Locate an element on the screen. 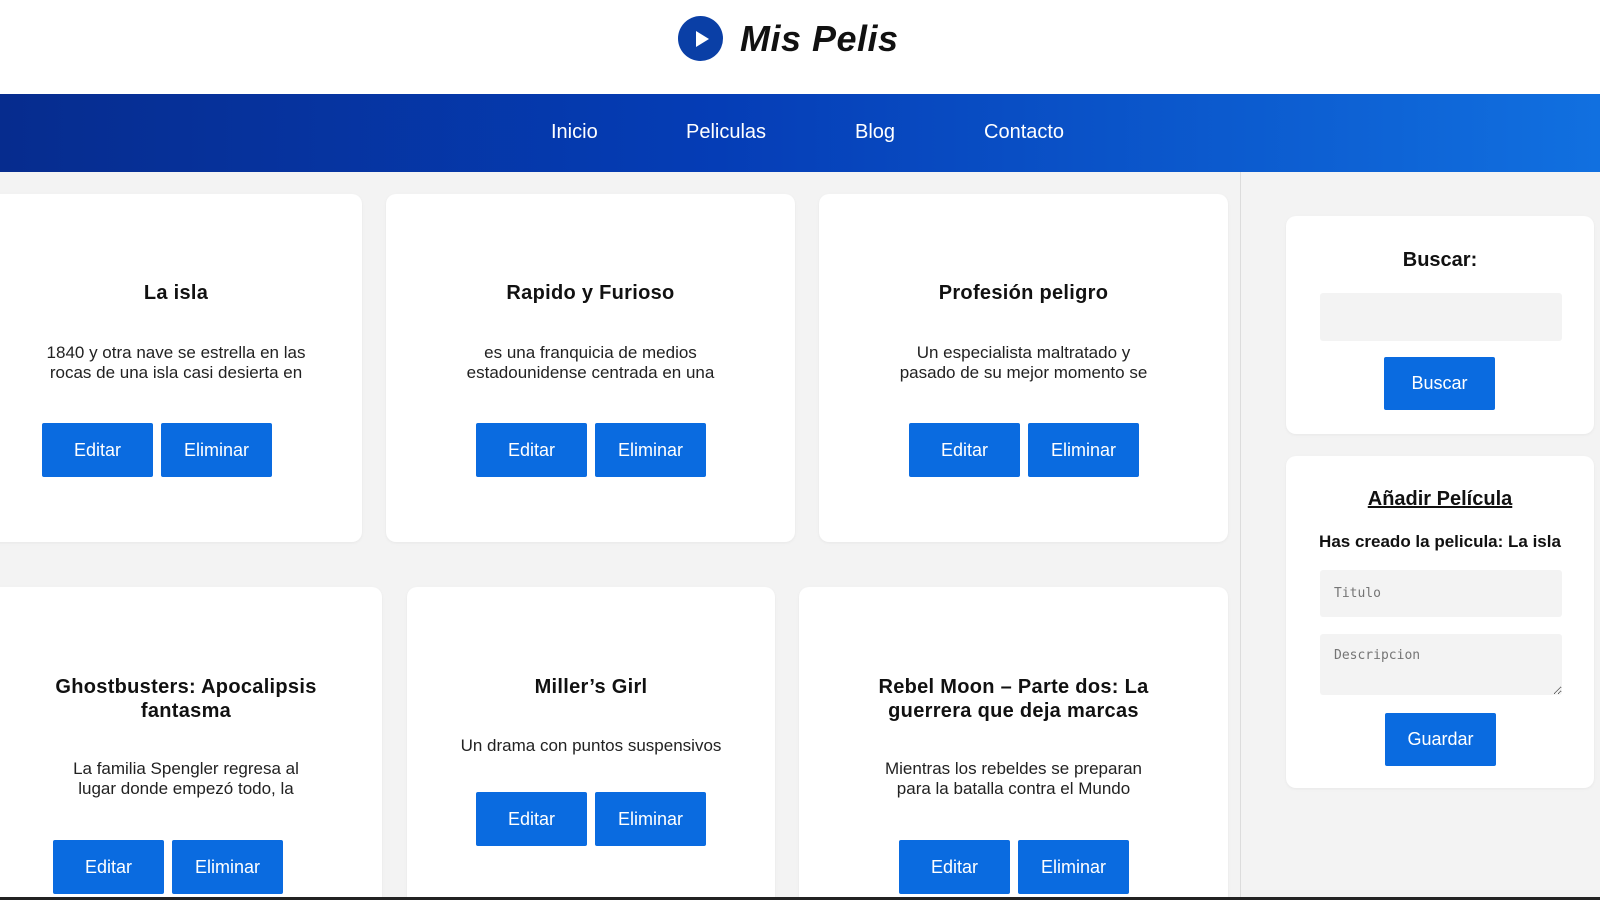 The height and width of the screenshot is (900, 1600). movie-description-line: Un drama con puntos suspensivos is located at coordinates (591, 745).